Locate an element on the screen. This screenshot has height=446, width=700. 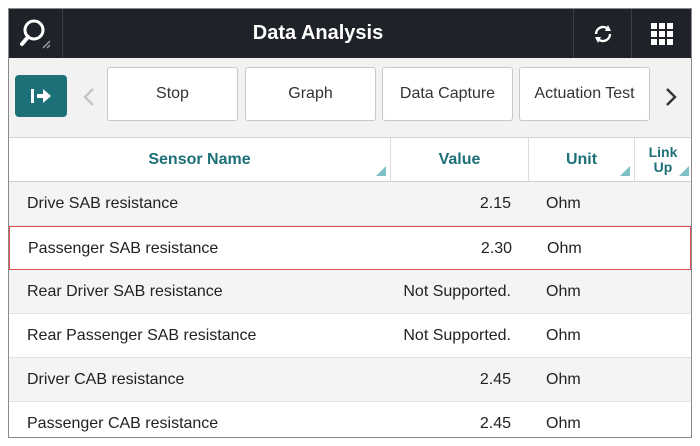
sensor-name-cell: Driver CAB resistance is located at coordinates (106, 379).